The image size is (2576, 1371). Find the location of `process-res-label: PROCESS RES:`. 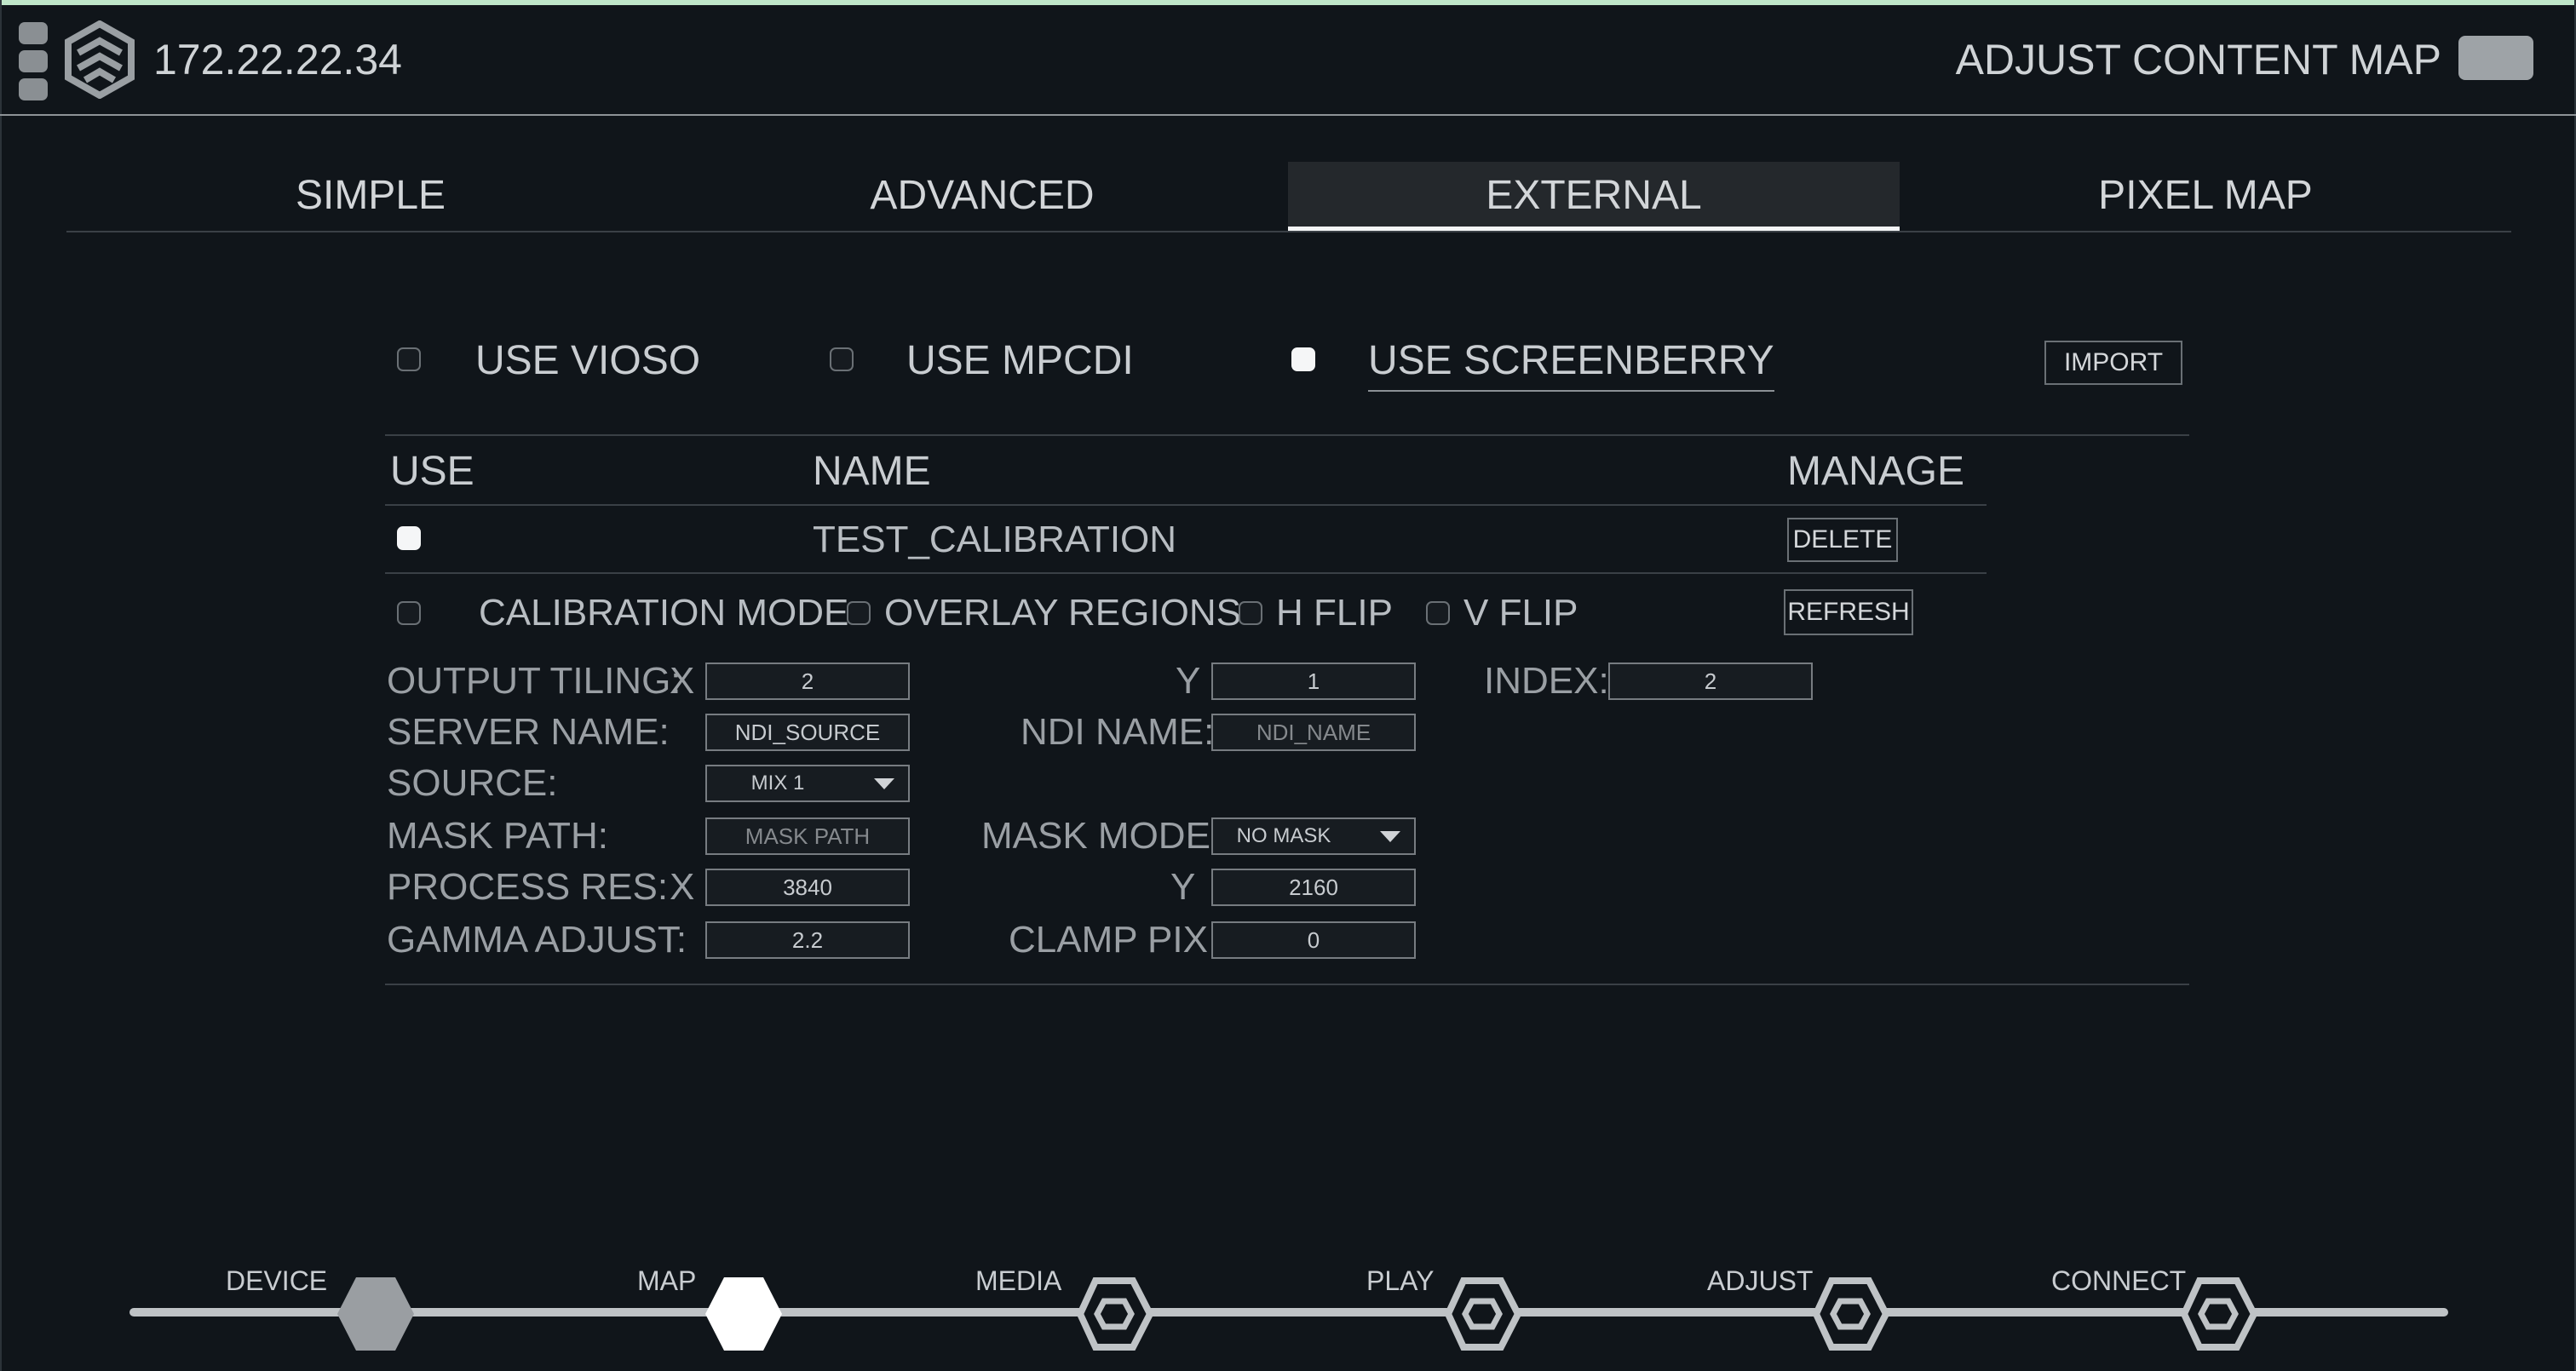

process-res-label: PROCESS RES: is located at coordinates (528, 887).